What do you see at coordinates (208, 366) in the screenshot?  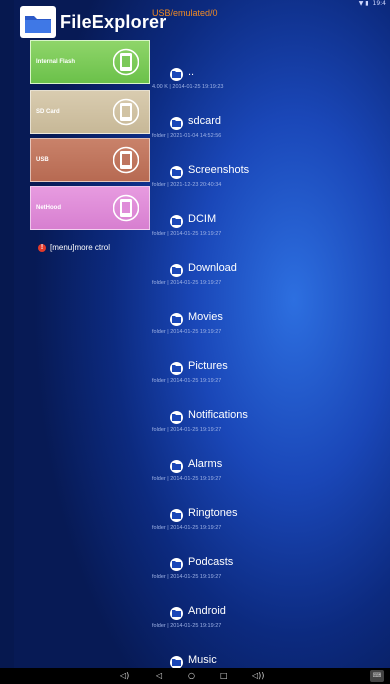 I see `file-name: Pictures` at bounding box center [208, 366].